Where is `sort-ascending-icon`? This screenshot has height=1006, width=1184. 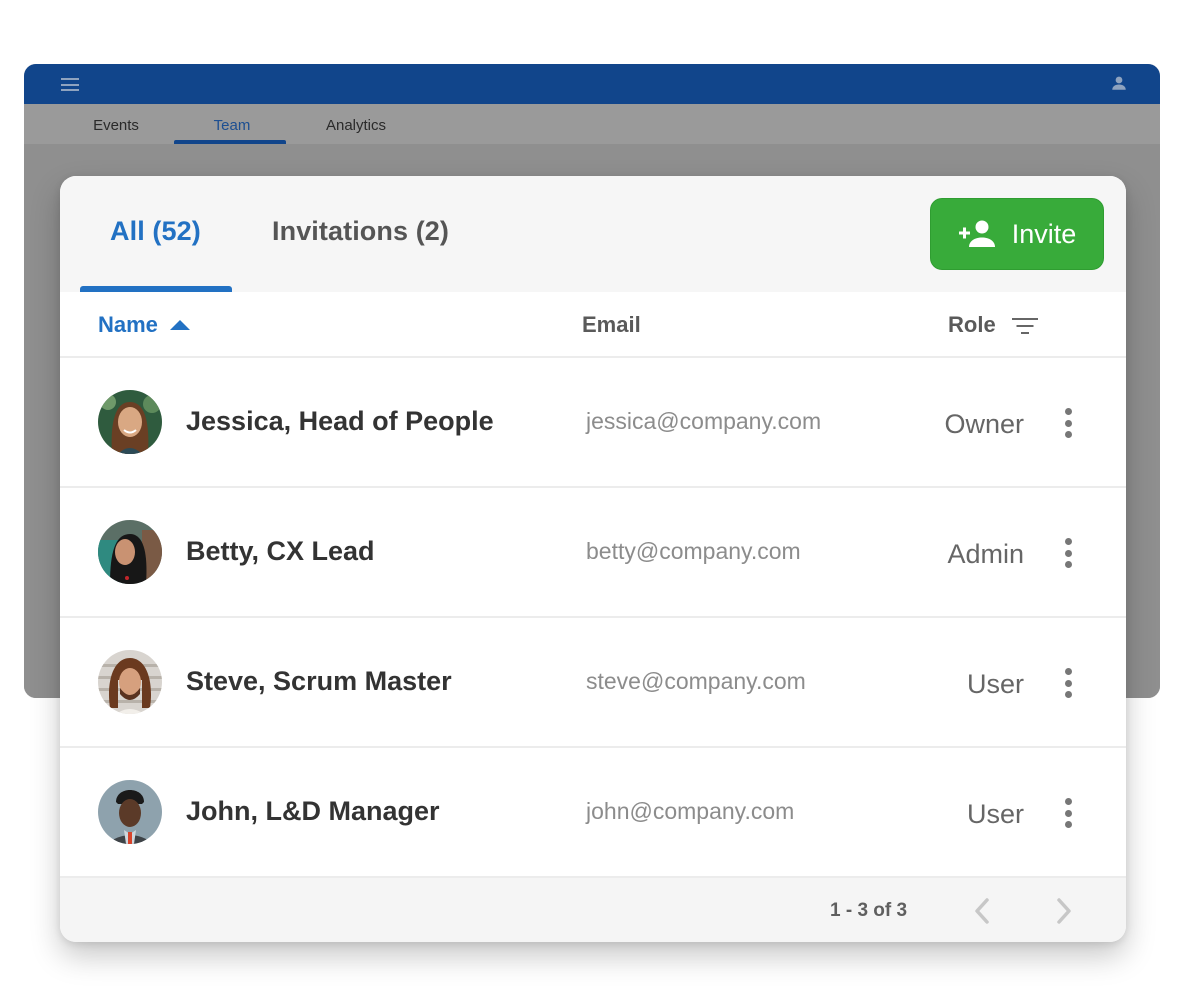
sort-ascending-icon is located at coordinates (179, 325).